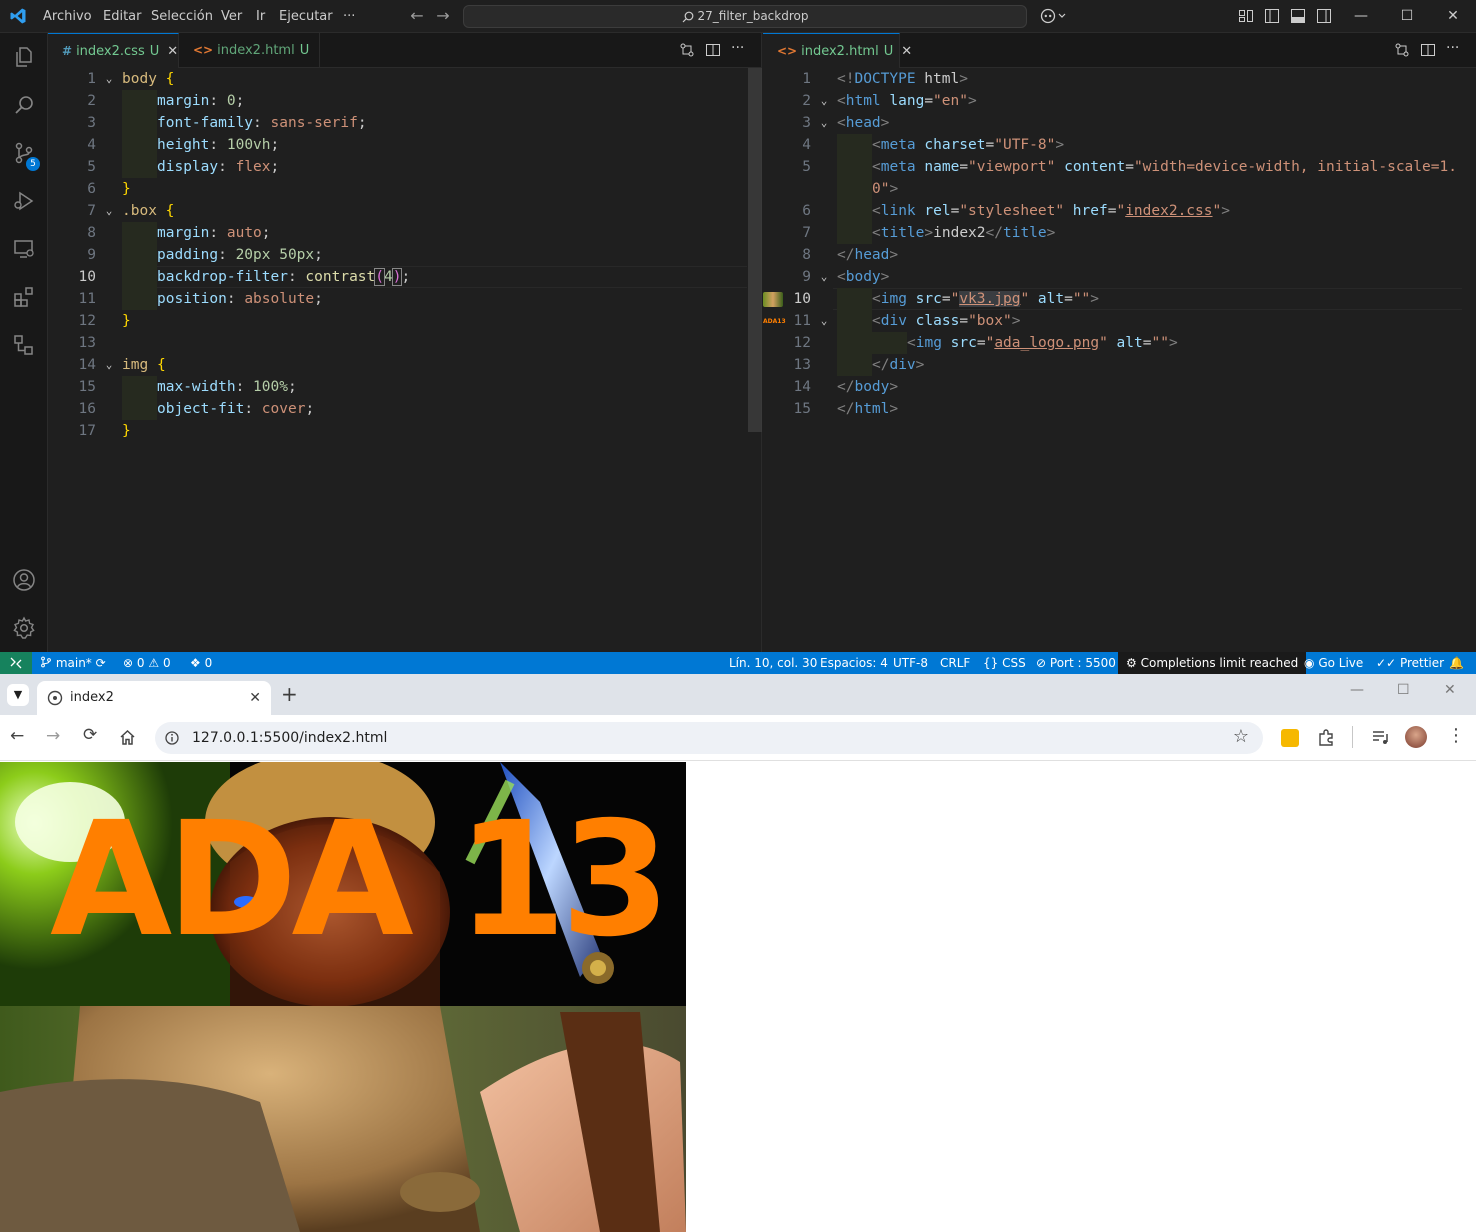  I want to click on vscode-logo-icon, so click(18, 16).